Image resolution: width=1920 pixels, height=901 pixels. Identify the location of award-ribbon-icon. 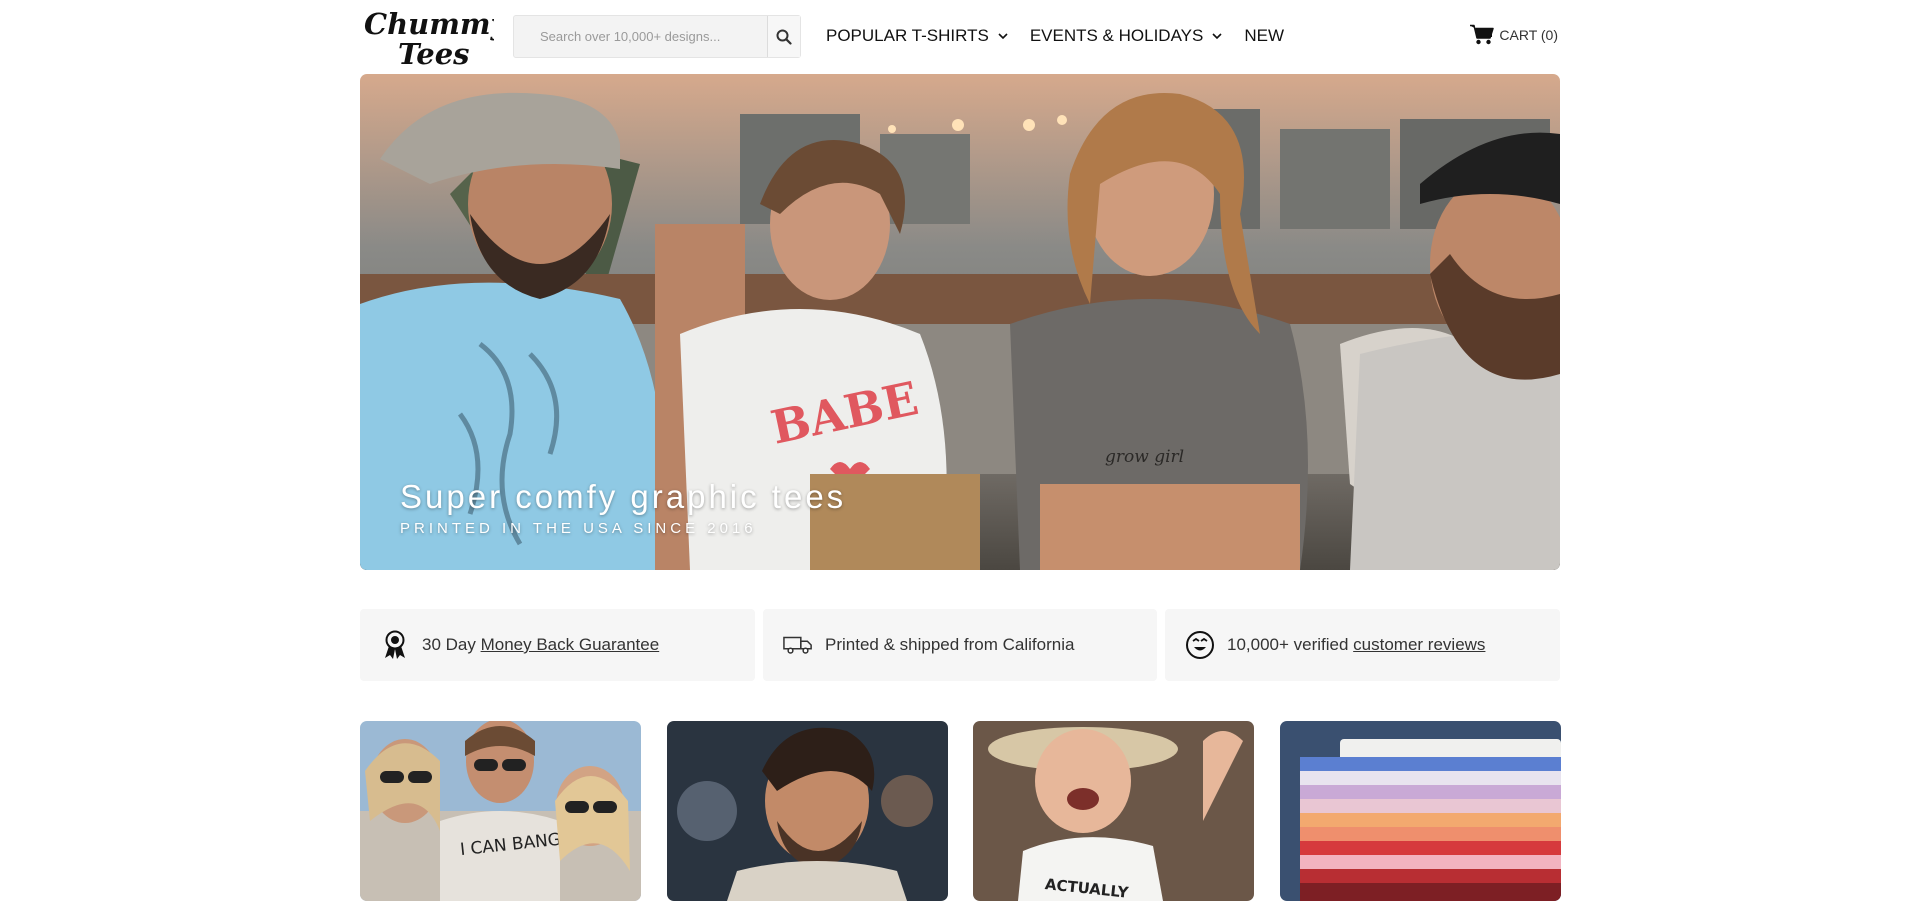
(395, 645).